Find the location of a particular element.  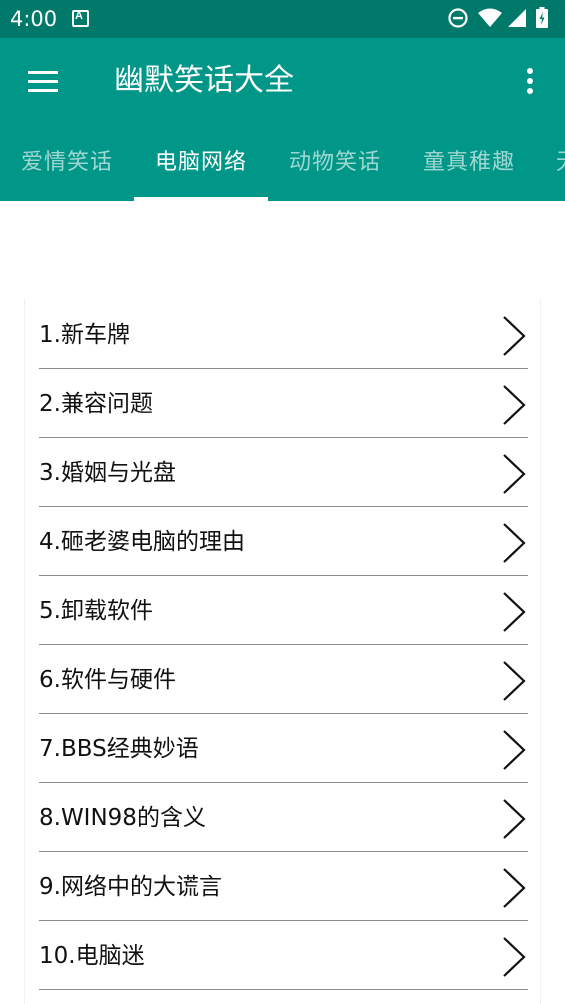

notification-icon: A is located at coordinates (80, 18).